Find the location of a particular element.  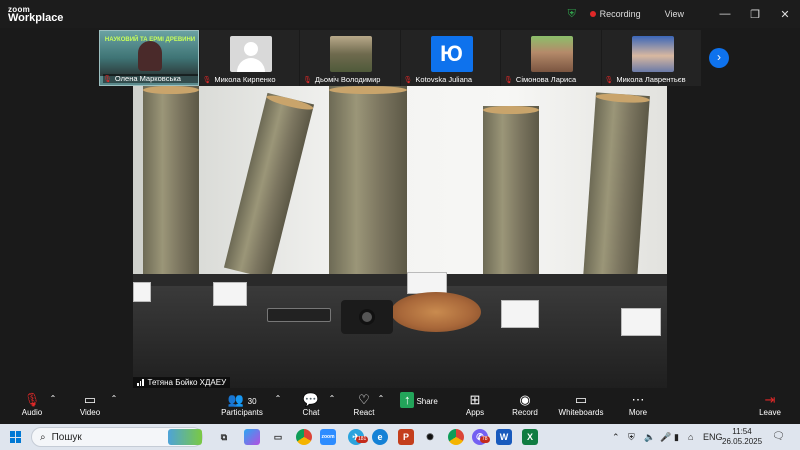

close-icon: ✕ is located at coordinates (785, 14).